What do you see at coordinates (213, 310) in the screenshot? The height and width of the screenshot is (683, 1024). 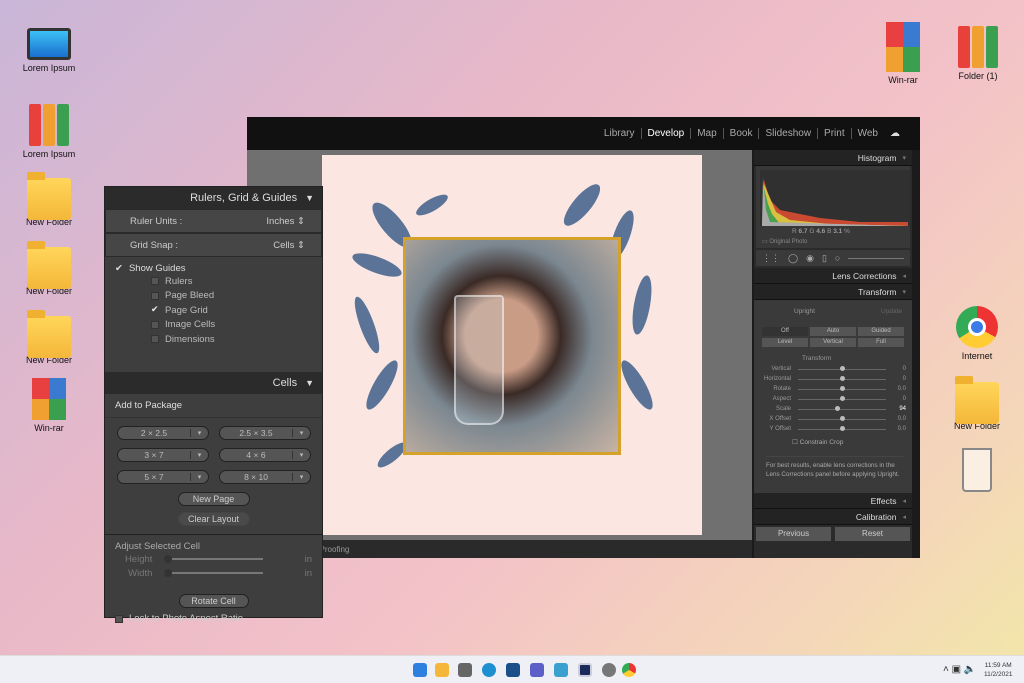 I see `guide-checkbox-page-grid: ✔ Page Grid` at bounding box center [213, 310].